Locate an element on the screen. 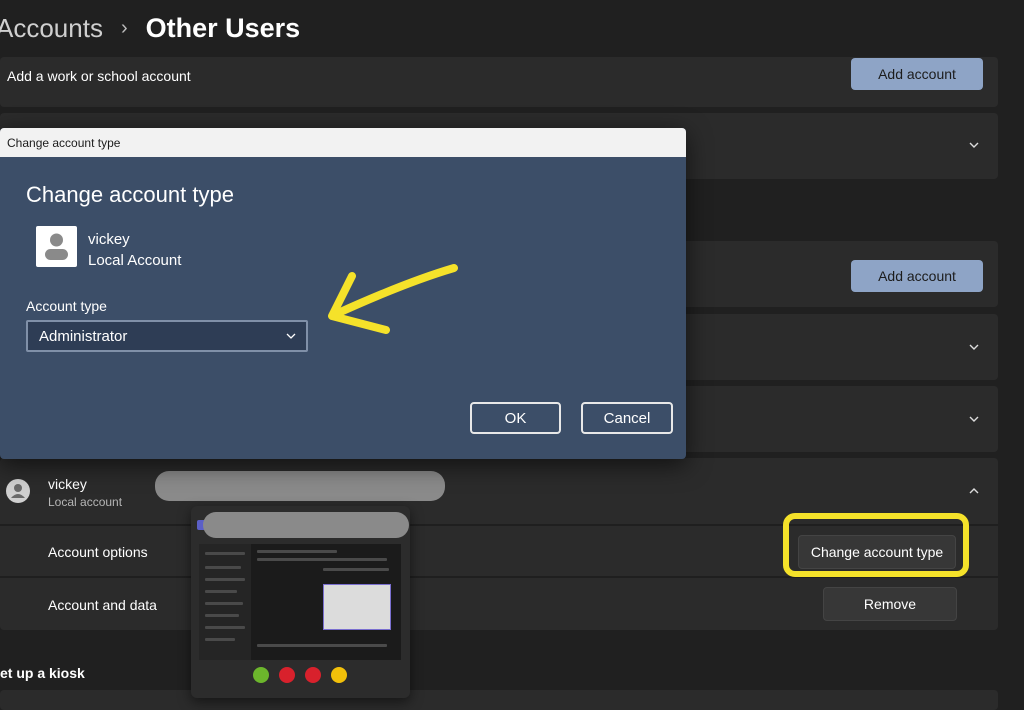 The width and height of the screenshot is (1024, 710). page-title: Other Users is located at coordinates (223, 27).